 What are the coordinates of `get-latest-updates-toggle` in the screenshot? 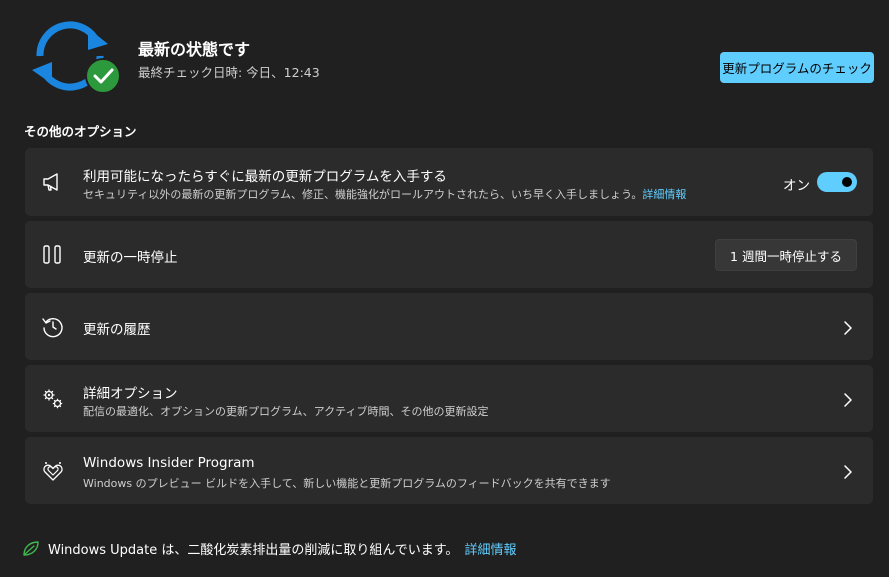 It's located at (837, 182).